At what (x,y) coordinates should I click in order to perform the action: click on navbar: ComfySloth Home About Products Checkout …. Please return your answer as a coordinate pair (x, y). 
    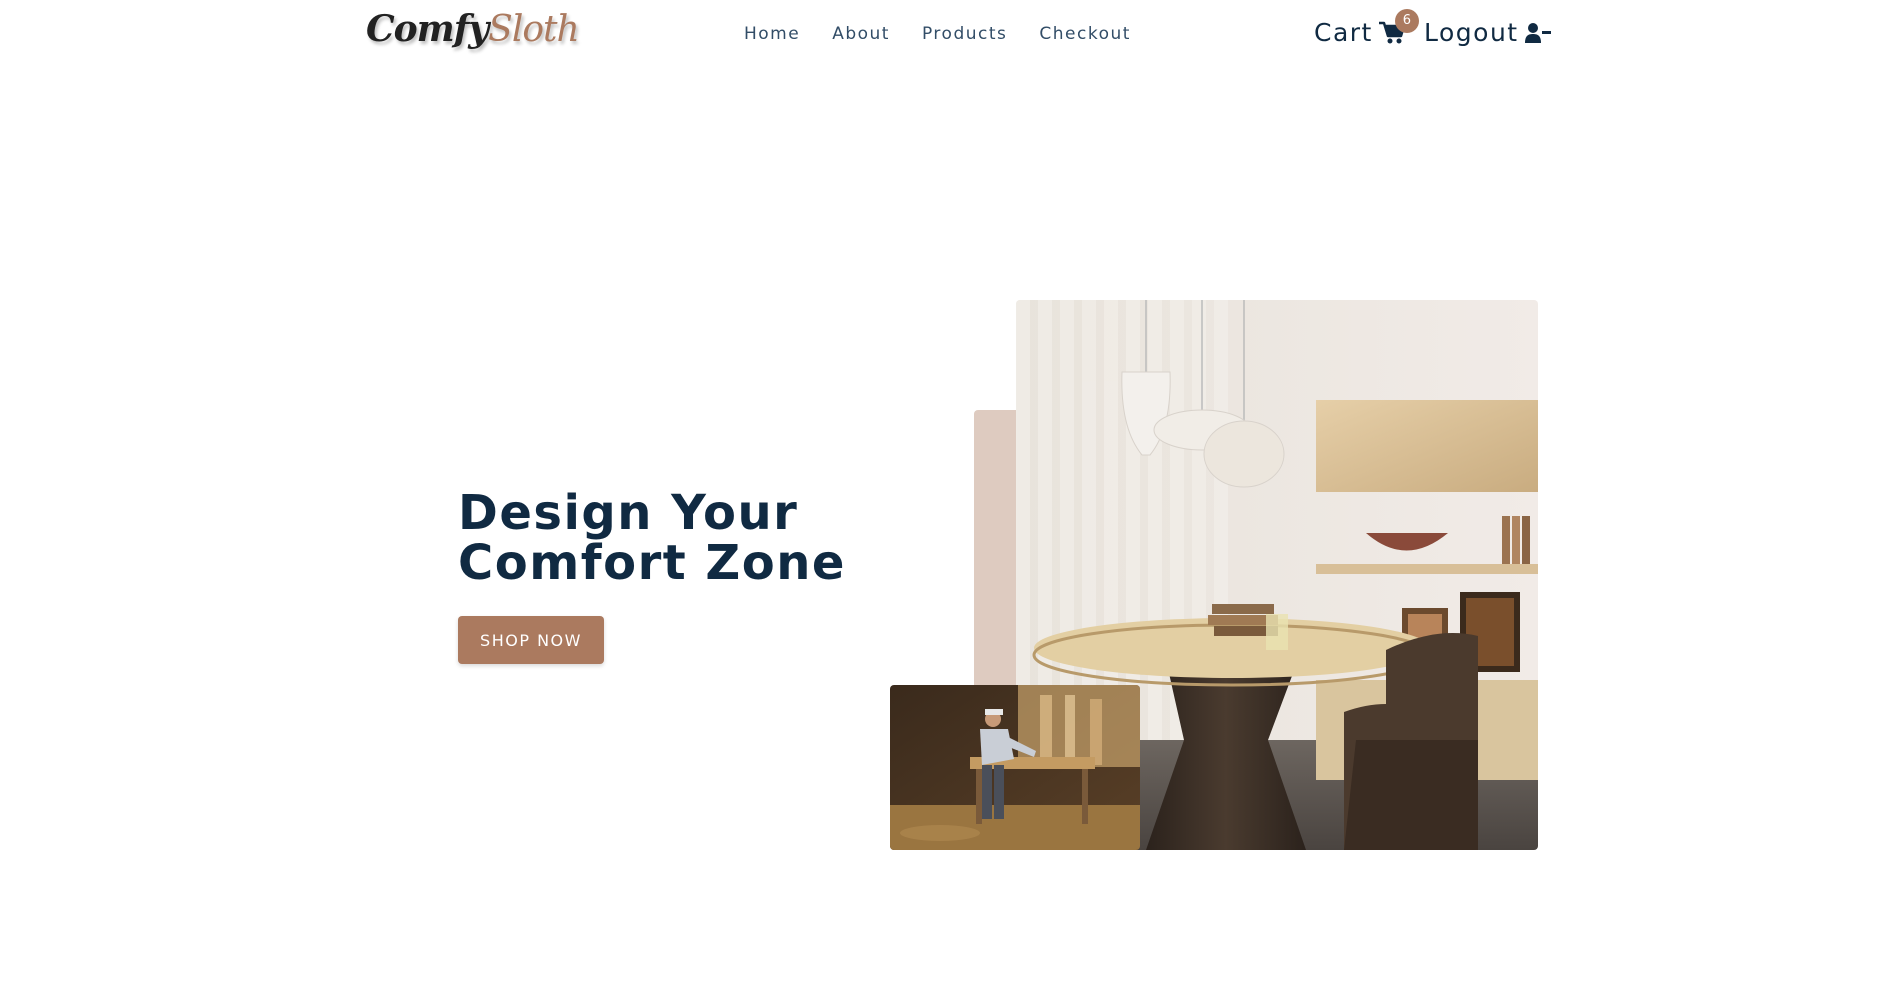
    Looking at the image, I should click on (947, 36).